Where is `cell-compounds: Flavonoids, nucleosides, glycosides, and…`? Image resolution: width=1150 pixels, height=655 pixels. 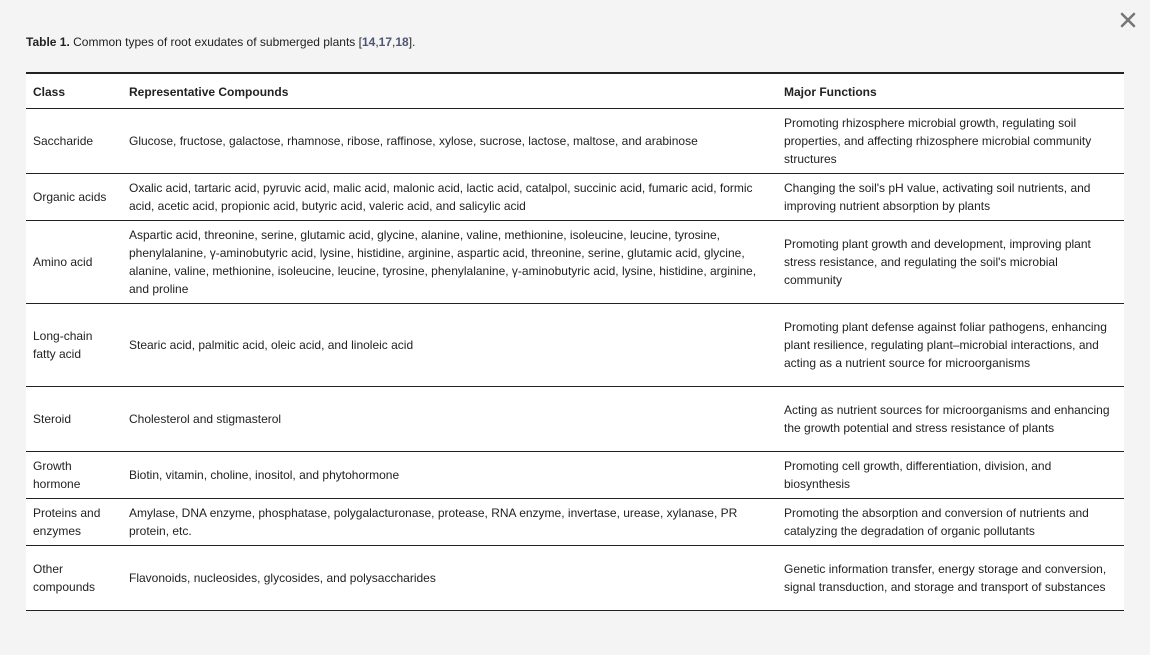 cell-compounds: Flavonoids, nucleosides, glycosides, and… is located at coordinates (282, 578).